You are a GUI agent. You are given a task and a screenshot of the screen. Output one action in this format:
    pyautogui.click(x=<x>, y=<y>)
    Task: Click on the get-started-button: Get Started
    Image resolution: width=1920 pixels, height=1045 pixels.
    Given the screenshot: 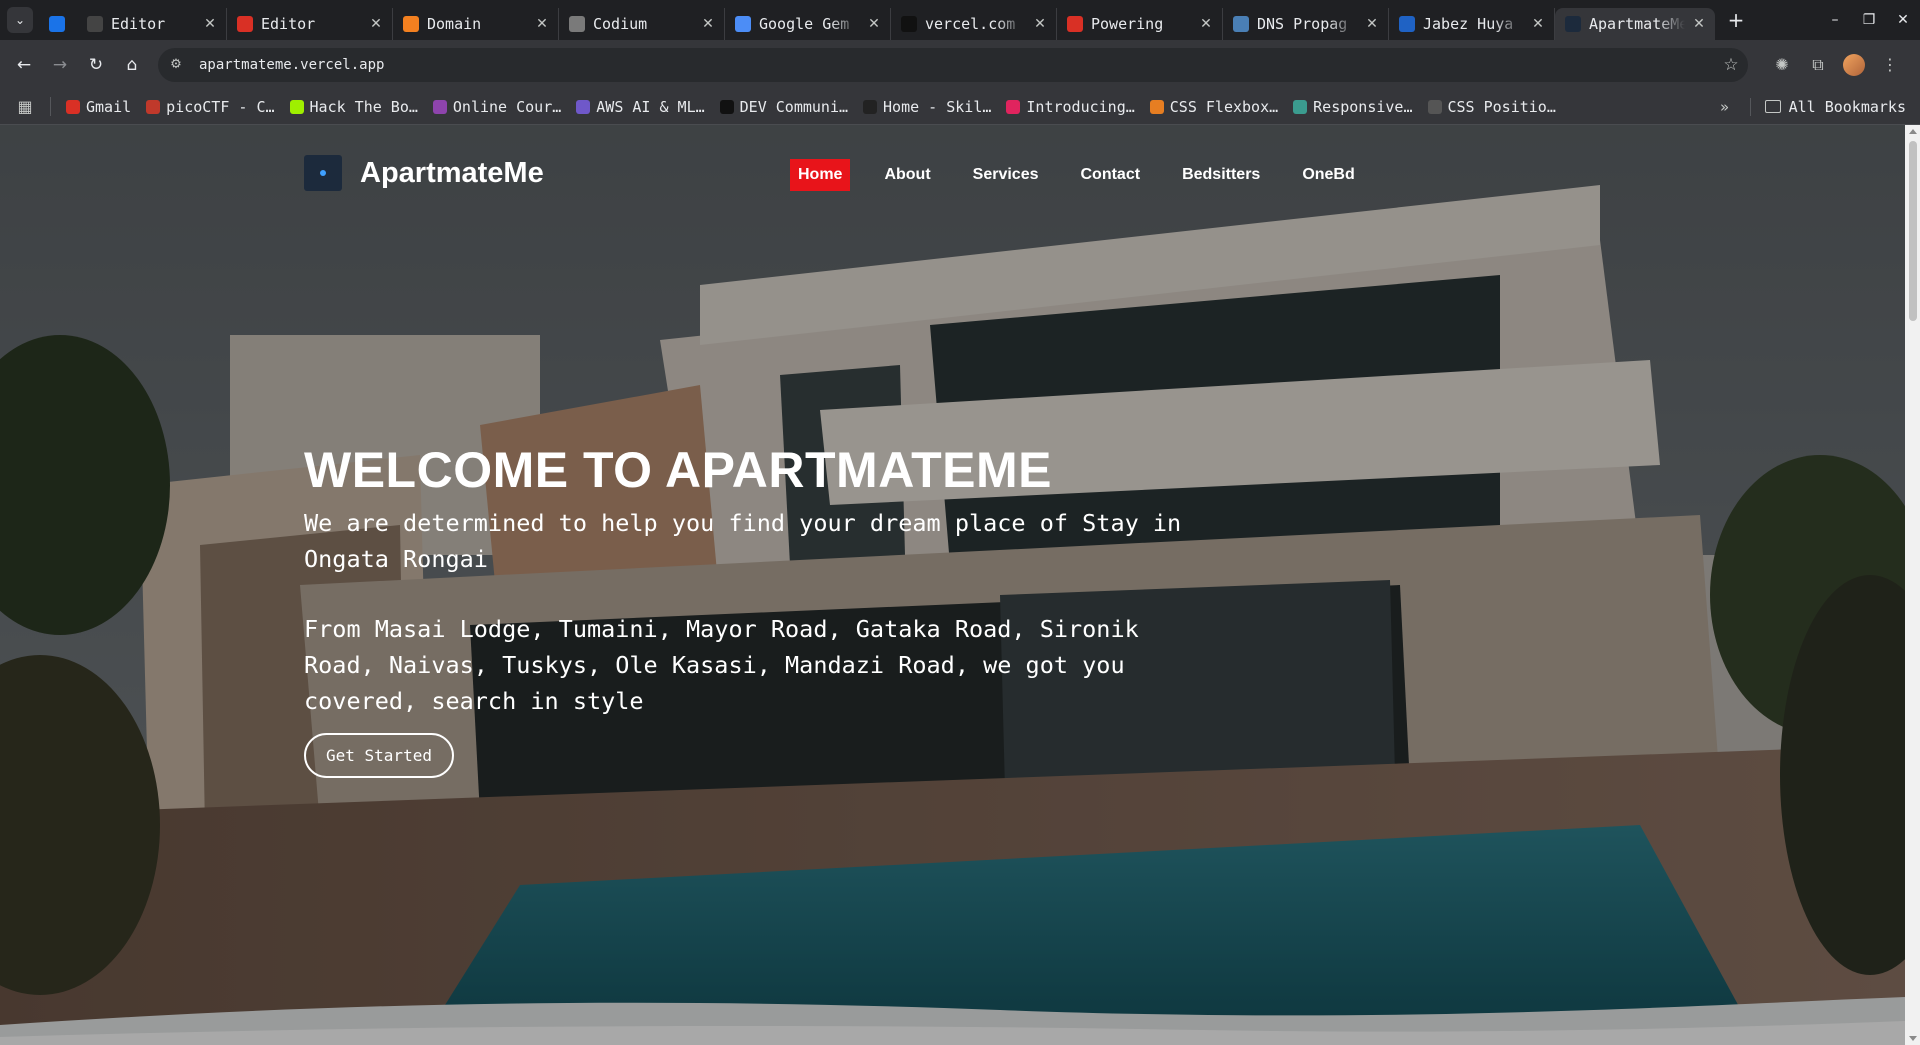 What is the action you would take?
    pyautogui.click(x=379, y=755)
    